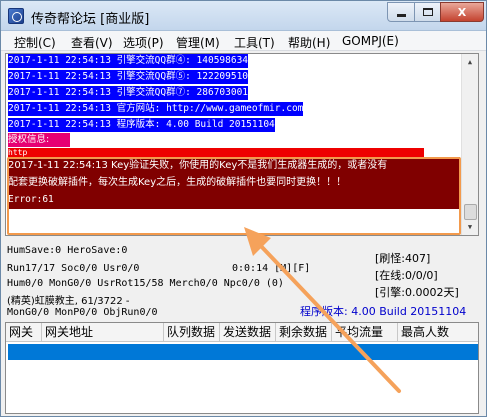 The image size is (487, 417). I want to click on status-mon: MonG0/0 MonP0/0 ObjRun0/0, so click(82, 312).